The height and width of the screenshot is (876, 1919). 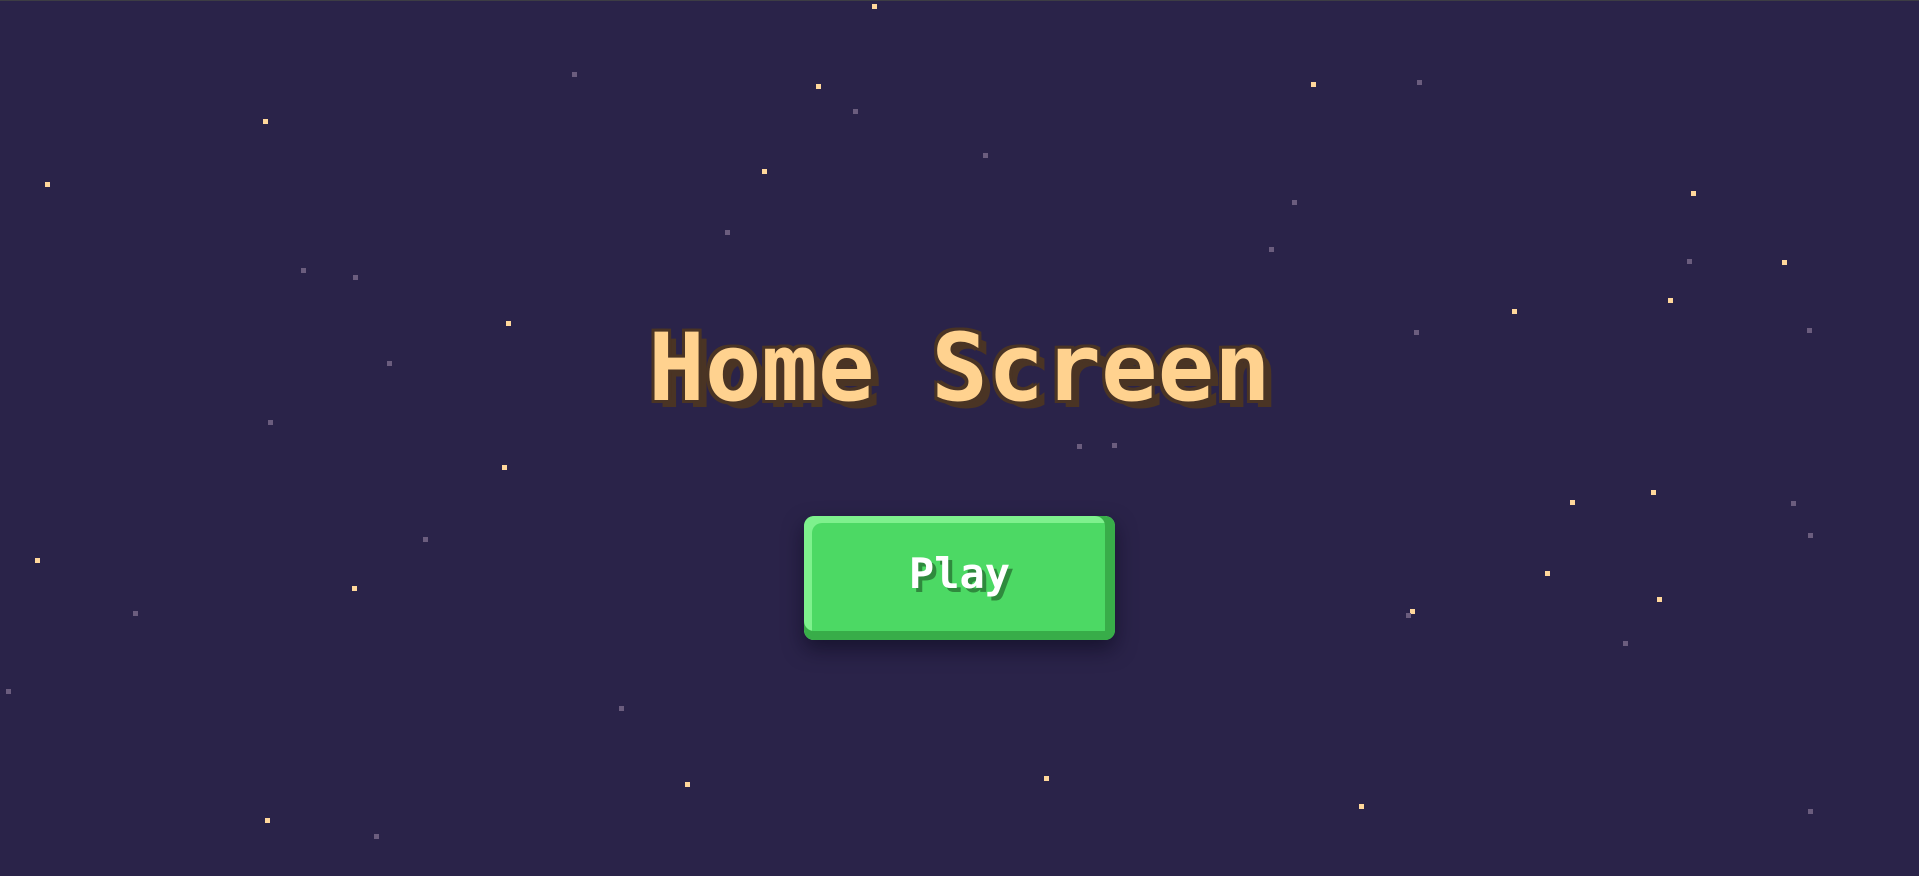 I want to click on home-screen-title: Home Screen, so click(x=959, y=368).